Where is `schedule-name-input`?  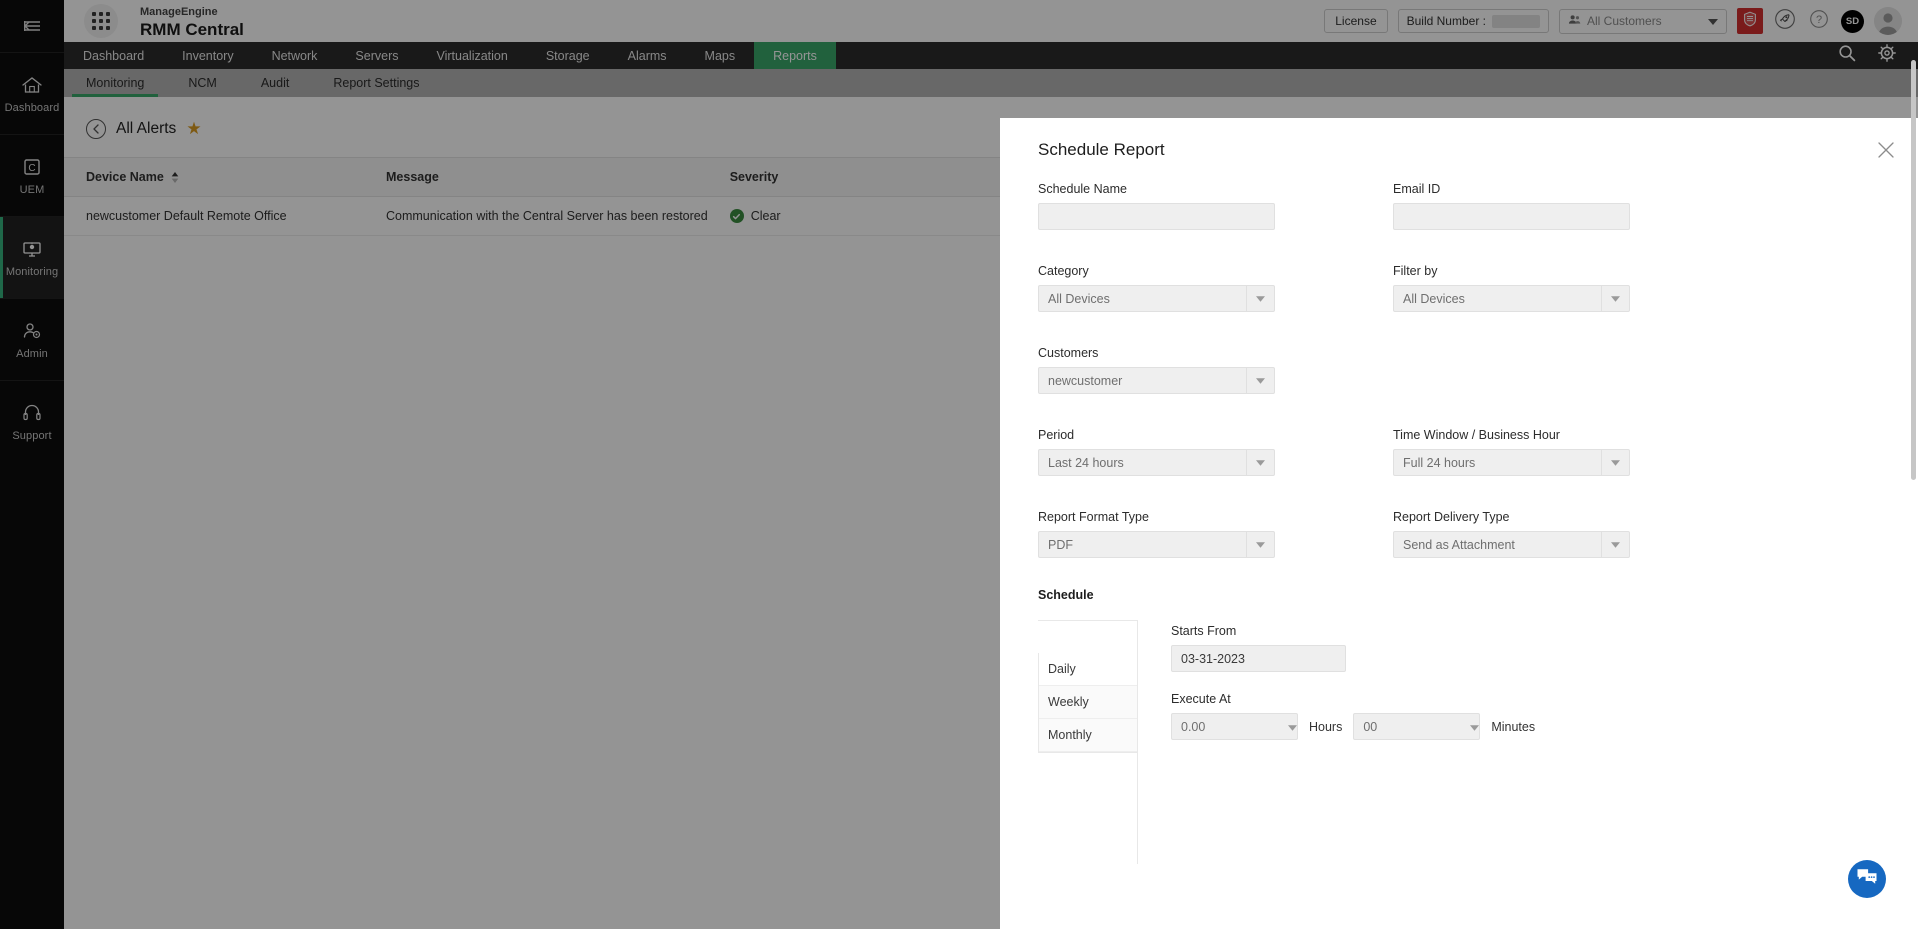 schedule-name-input is located at coordinates (1156, 216).